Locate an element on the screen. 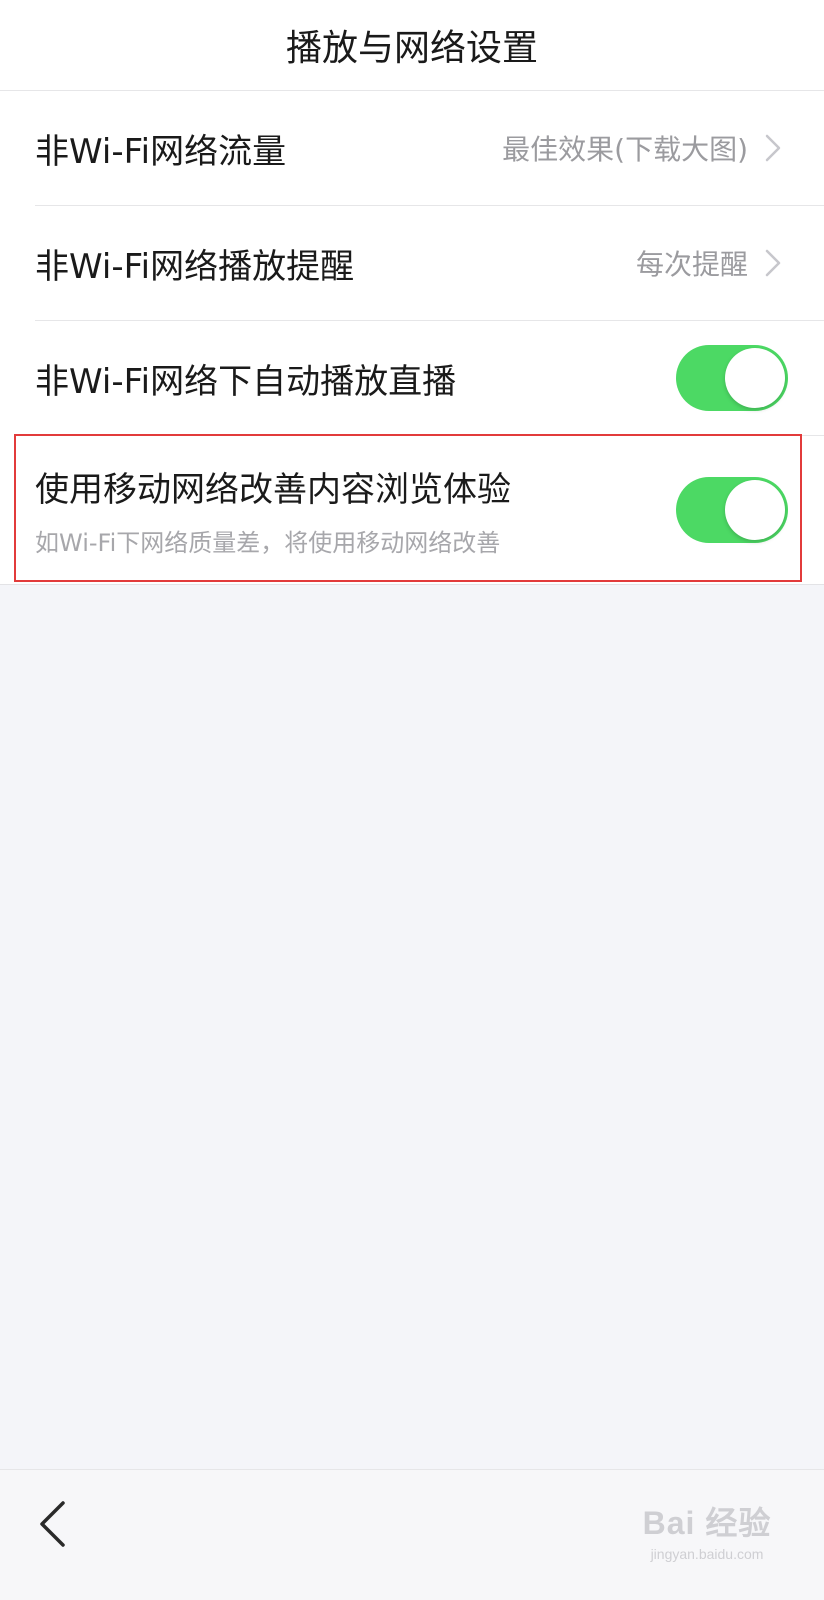  setting-row-autoplay-live: 非Wi-Fi网络下自动播放直播 is located at coordinates (412, 378).